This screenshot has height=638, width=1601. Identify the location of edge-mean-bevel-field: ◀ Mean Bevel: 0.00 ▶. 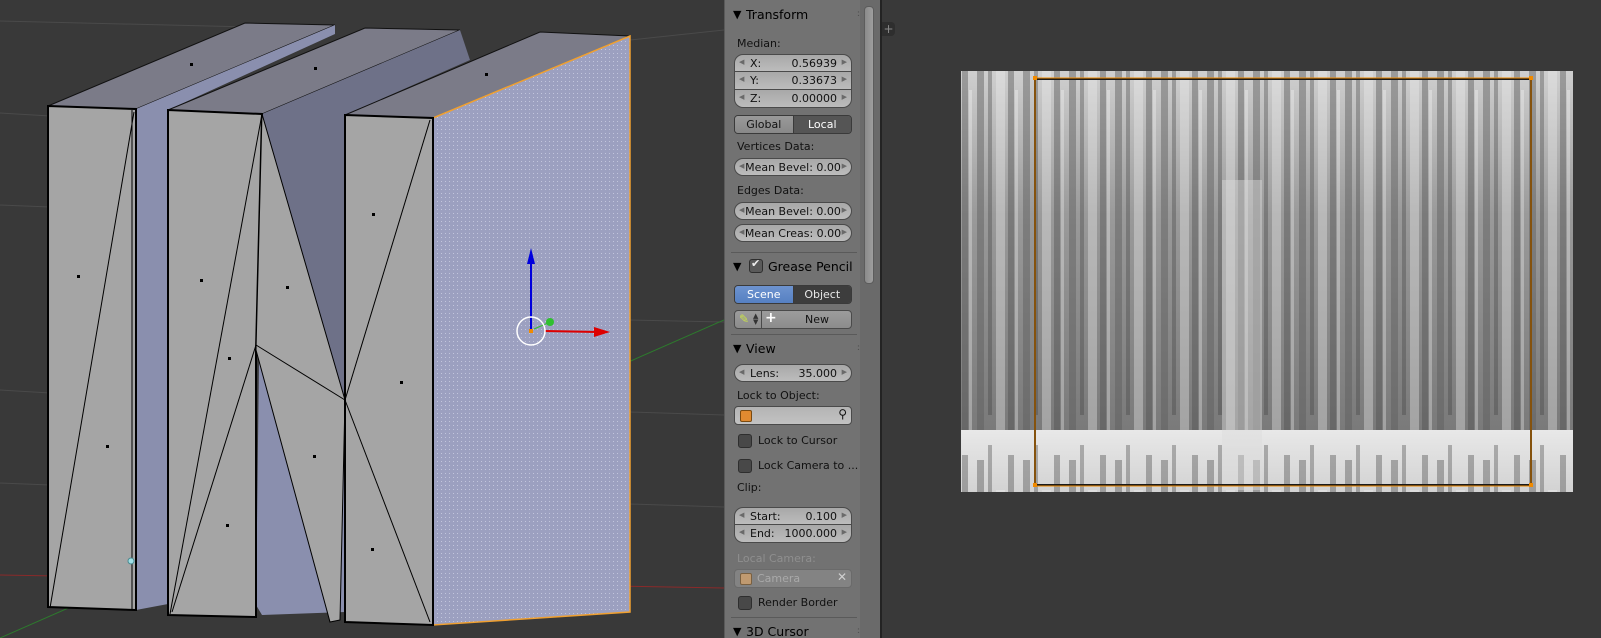
(793, 211).